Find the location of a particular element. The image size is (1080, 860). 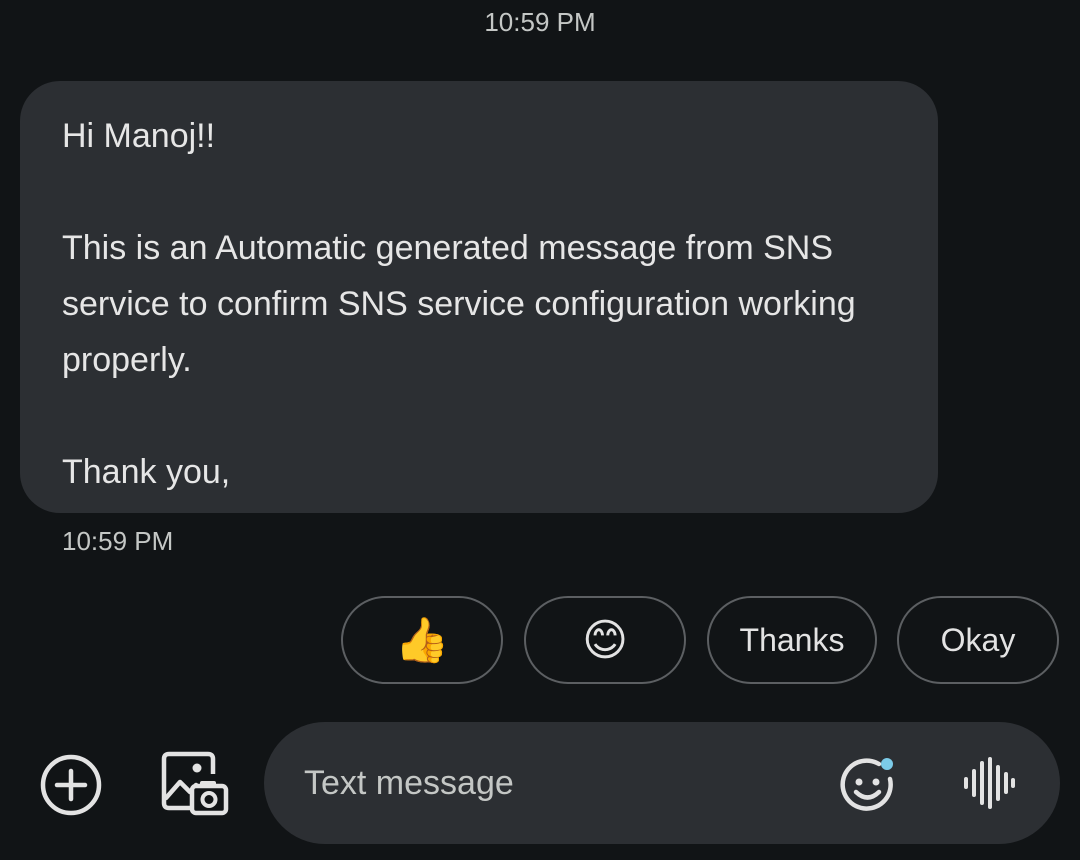

smart-reply-thanks: Thanks is located at coordinates (792, 640).